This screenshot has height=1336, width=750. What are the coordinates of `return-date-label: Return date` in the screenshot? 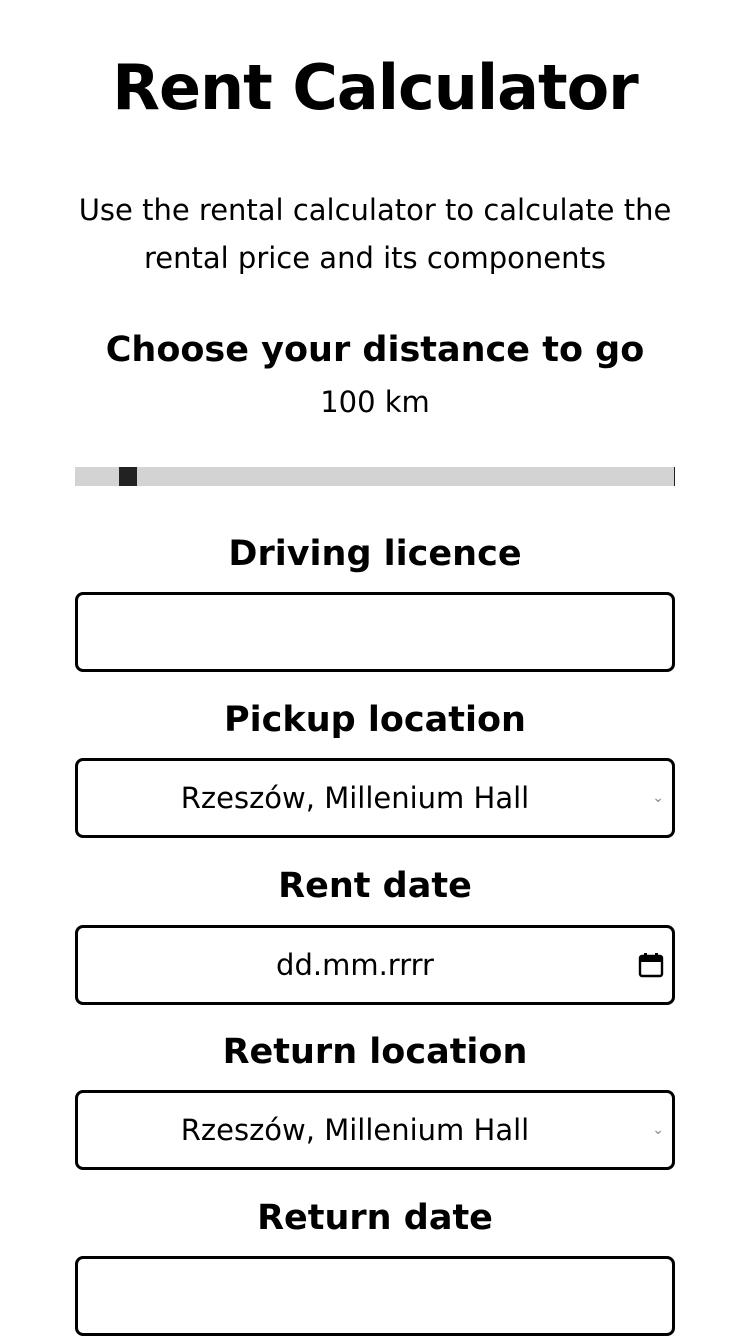 It's located at (375, 1218).